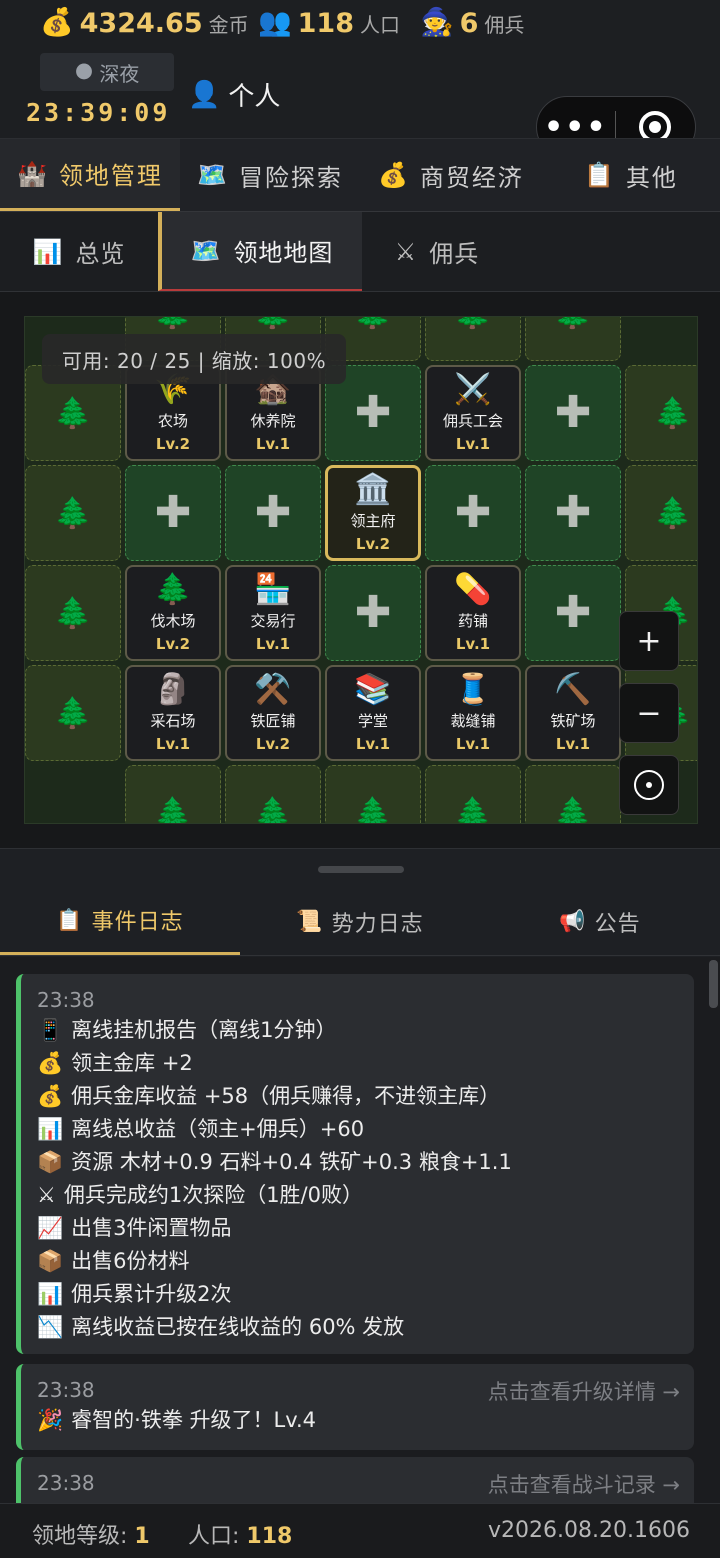 This screenshot has height=1558, width=720. What do you see at coordinates (173, 444) in the screenshot?
I see `building-level: Lv.2` at bounding box center [173, 444].